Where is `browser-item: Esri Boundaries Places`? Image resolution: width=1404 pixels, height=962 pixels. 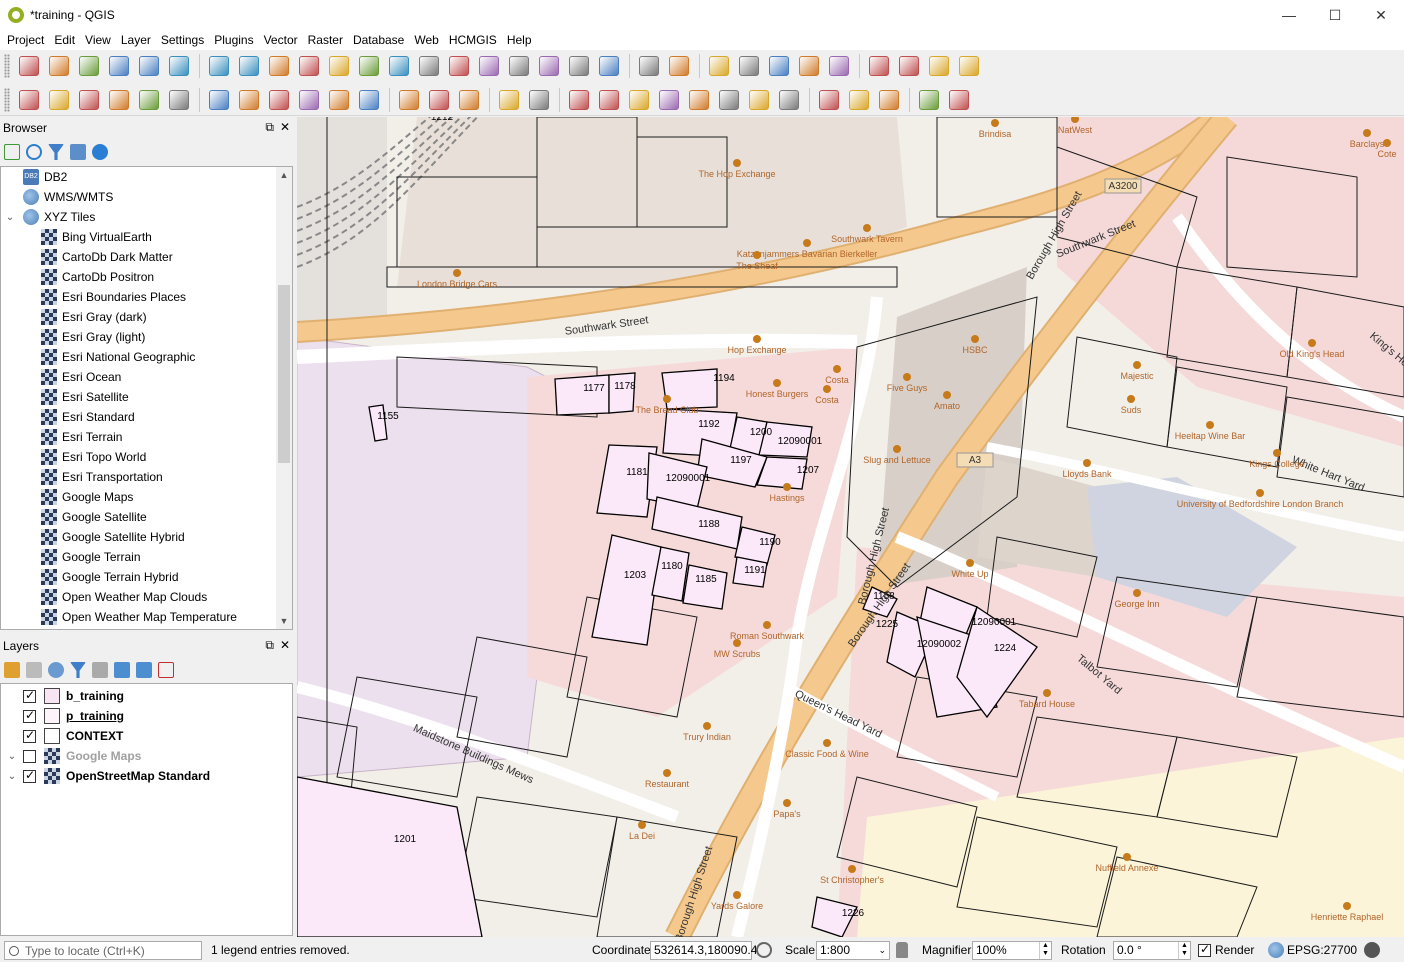 browser-item: Esri Boundaries Places is located at coordinates (146, 297).